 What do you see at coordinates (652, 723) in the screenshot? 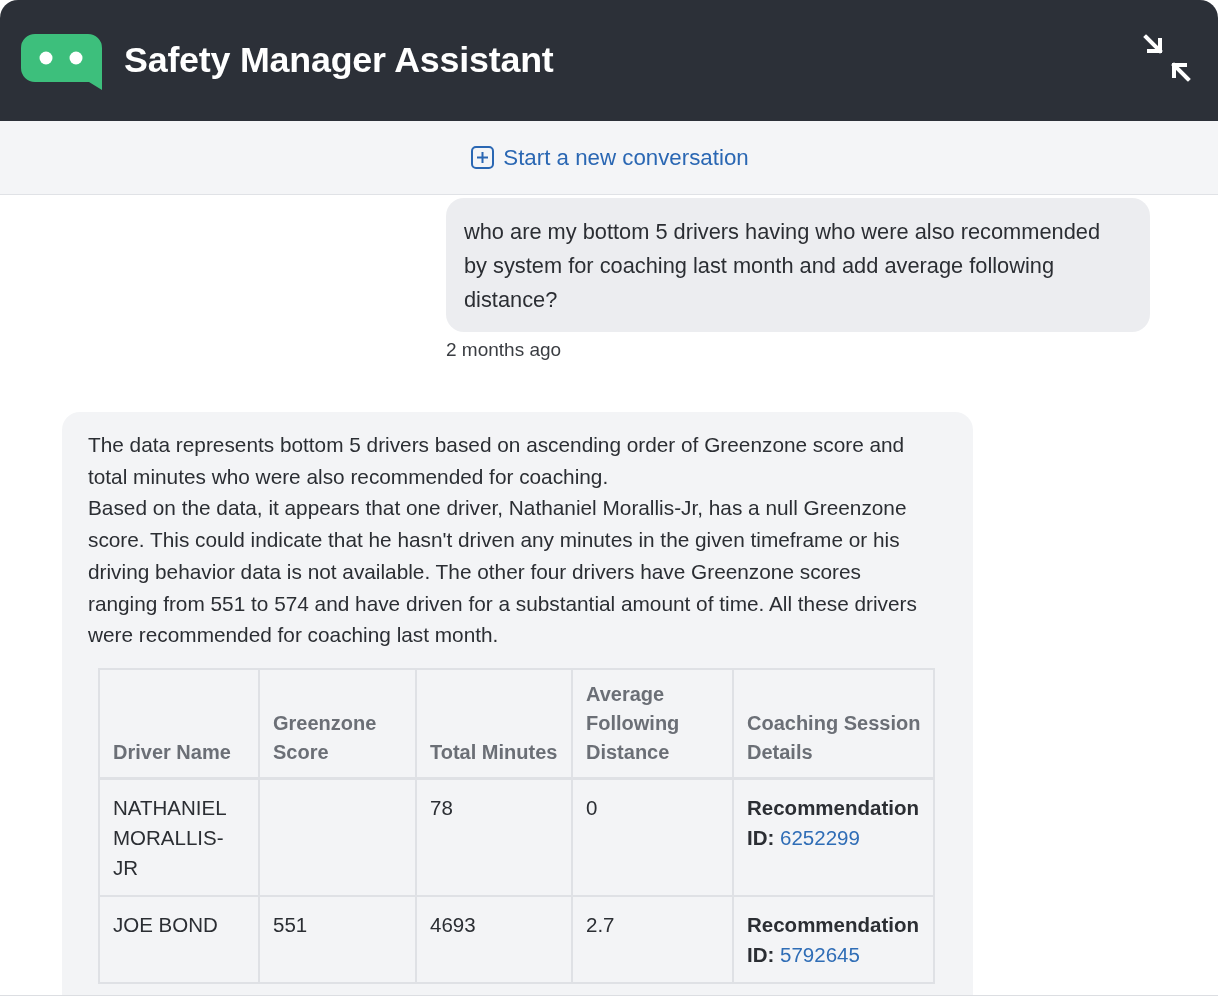
I see `column-header: Average Following Distance` at bounding box center [652, 723].